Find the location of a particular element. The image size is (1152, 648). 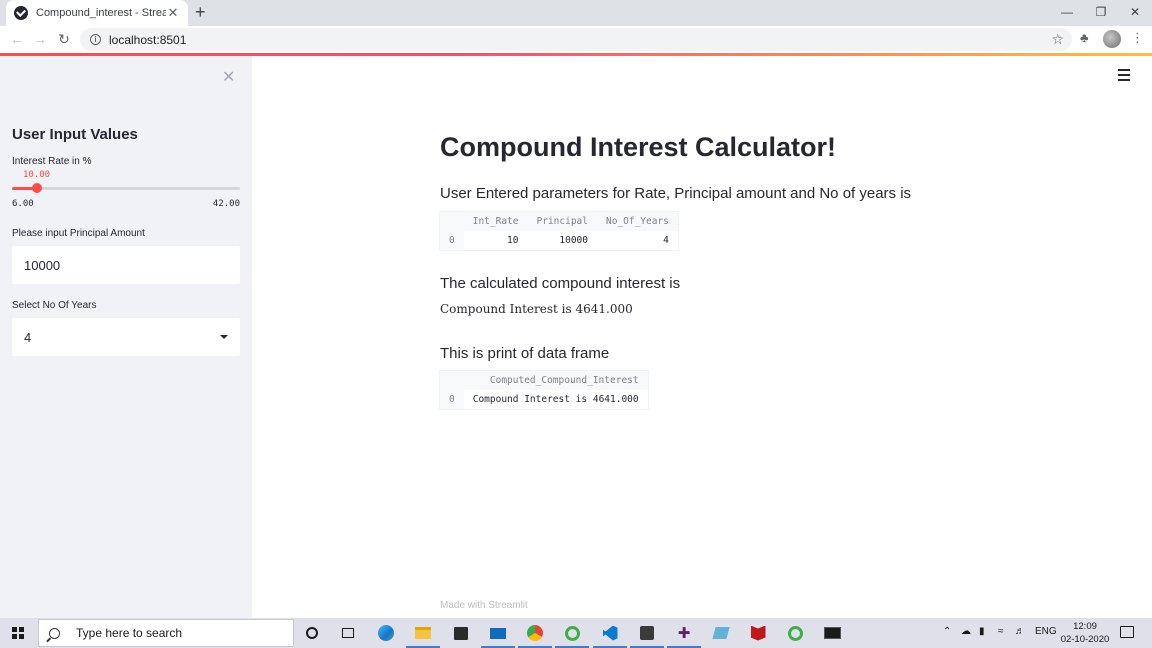

mail-icon is located at coordinates (498, 635).